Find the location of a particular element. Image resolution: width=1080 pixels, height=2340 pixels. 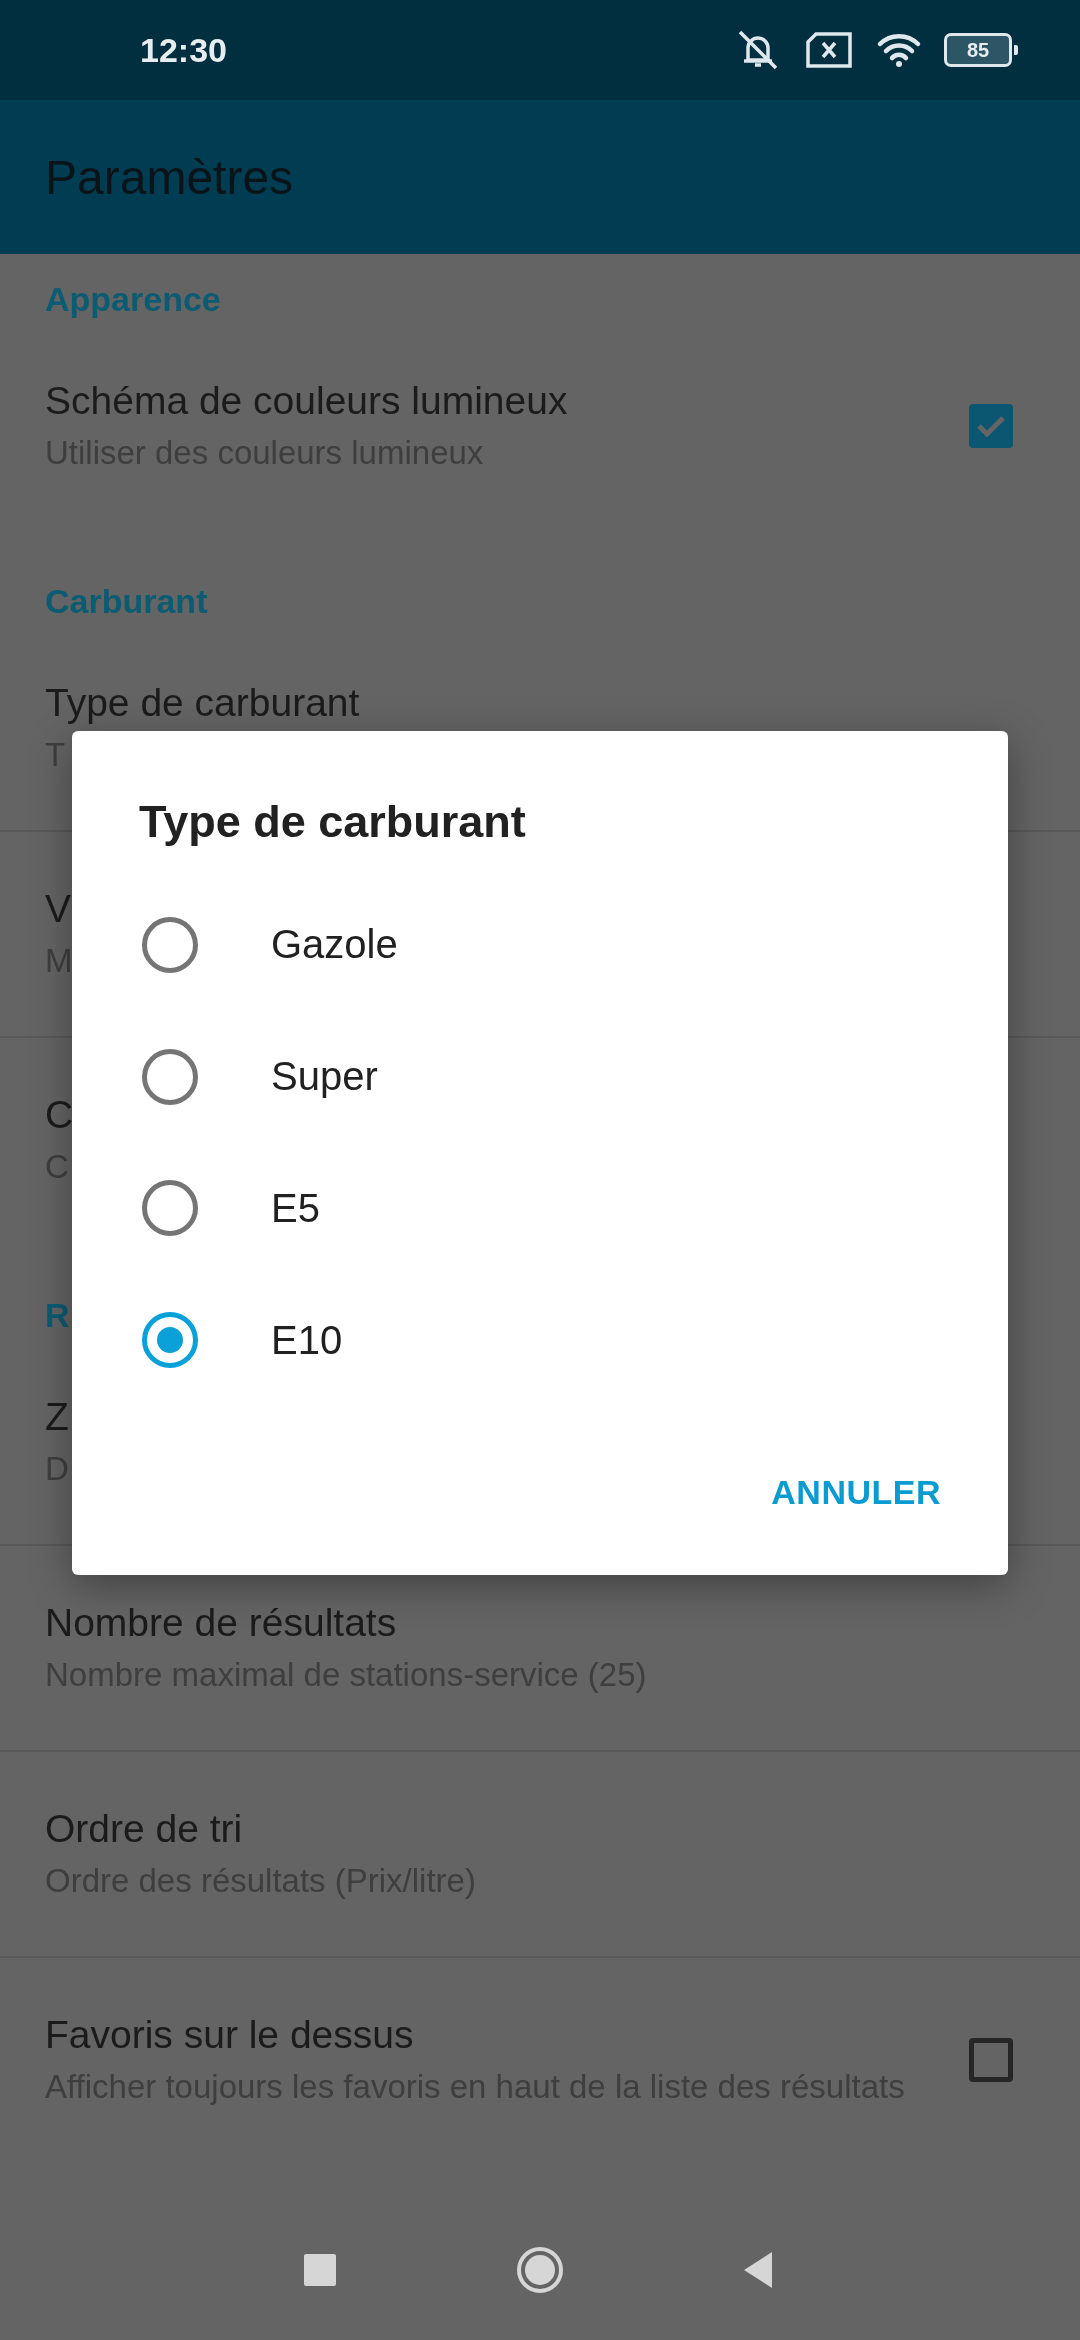

radio-option: Gazole is located at coordinates (540, 945).